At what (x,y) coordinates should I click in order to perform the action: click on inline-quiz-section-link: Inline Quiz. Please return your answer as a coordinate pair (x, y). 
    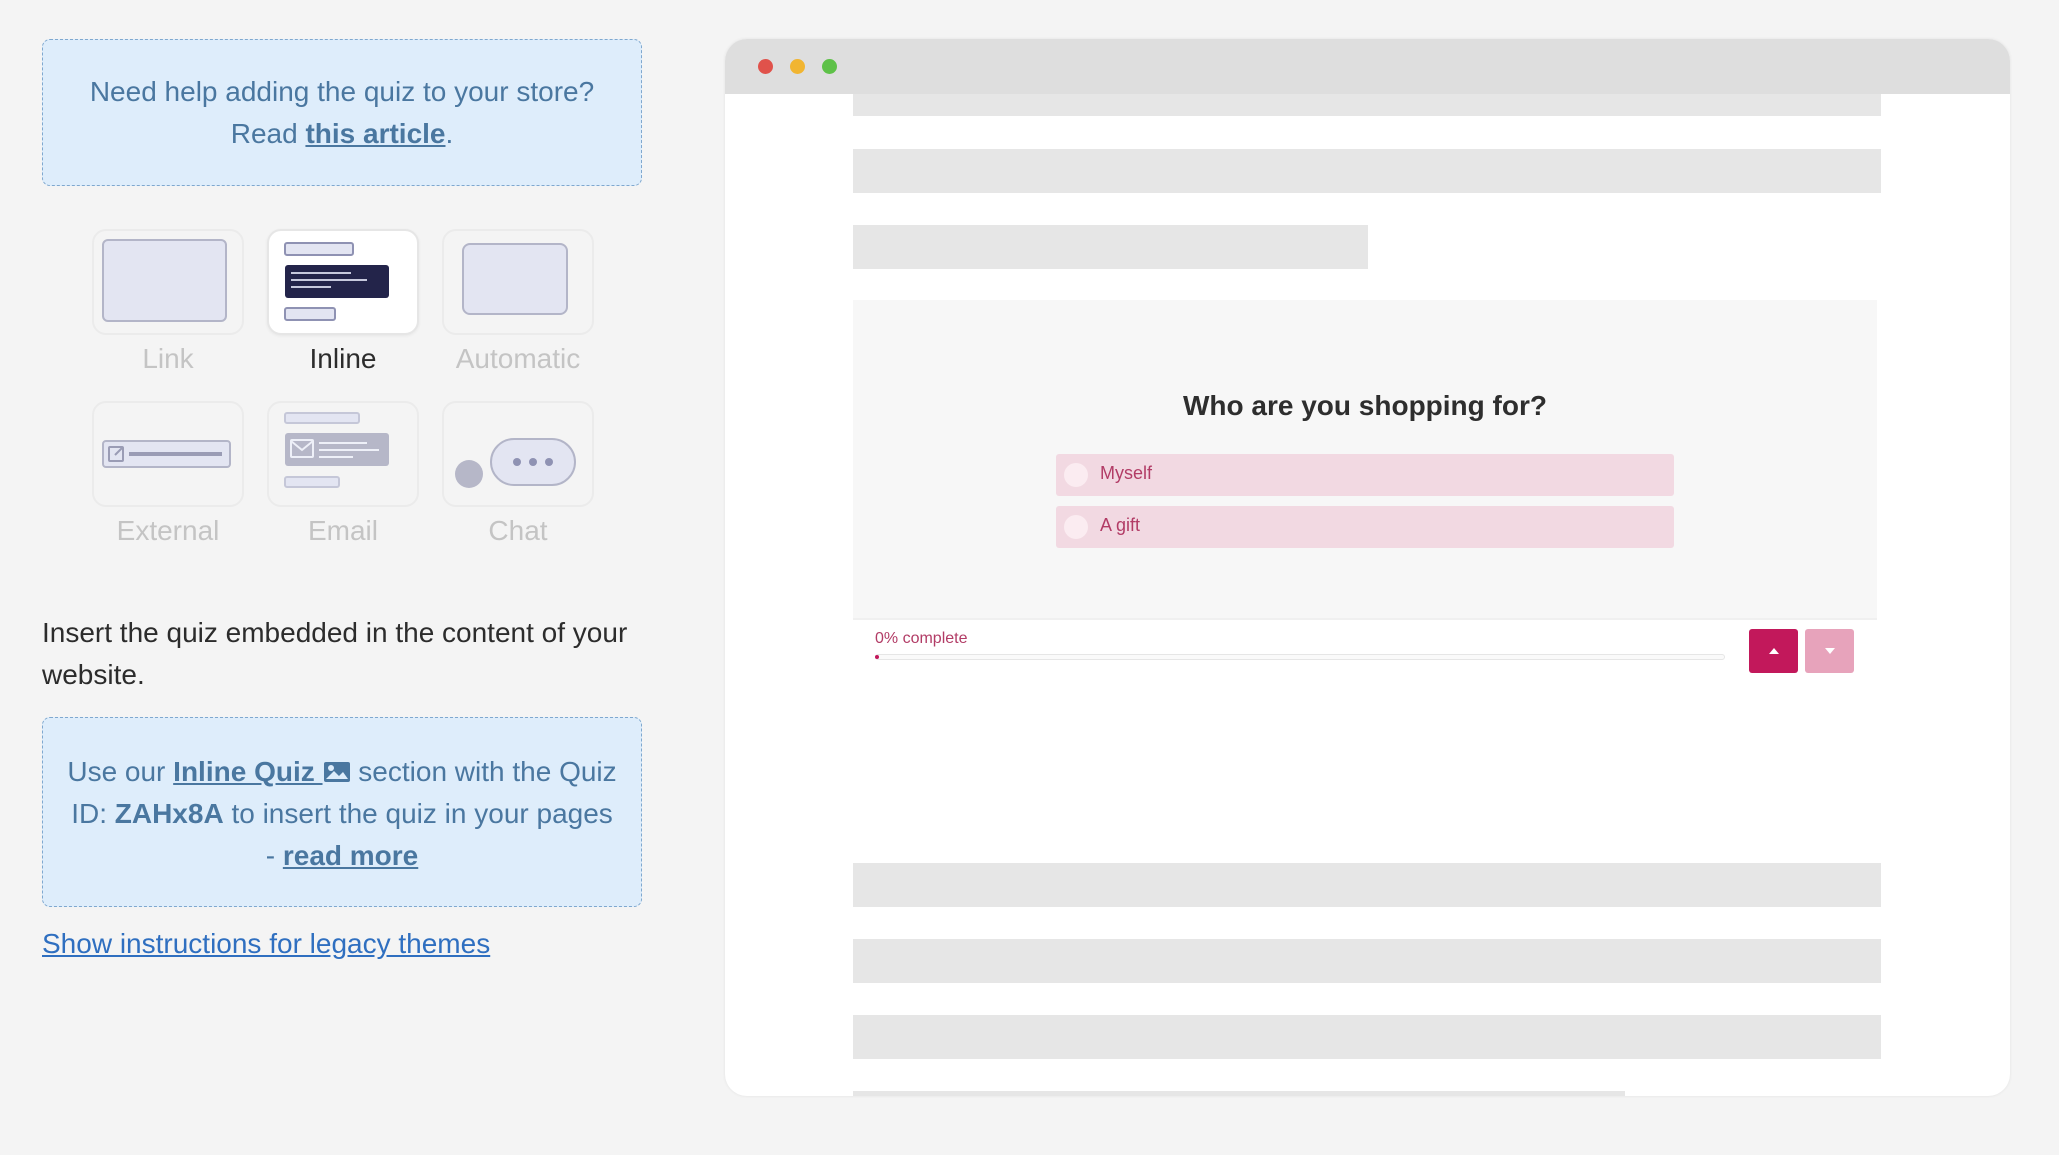
    Looking at the image, I should click on (261, 771).